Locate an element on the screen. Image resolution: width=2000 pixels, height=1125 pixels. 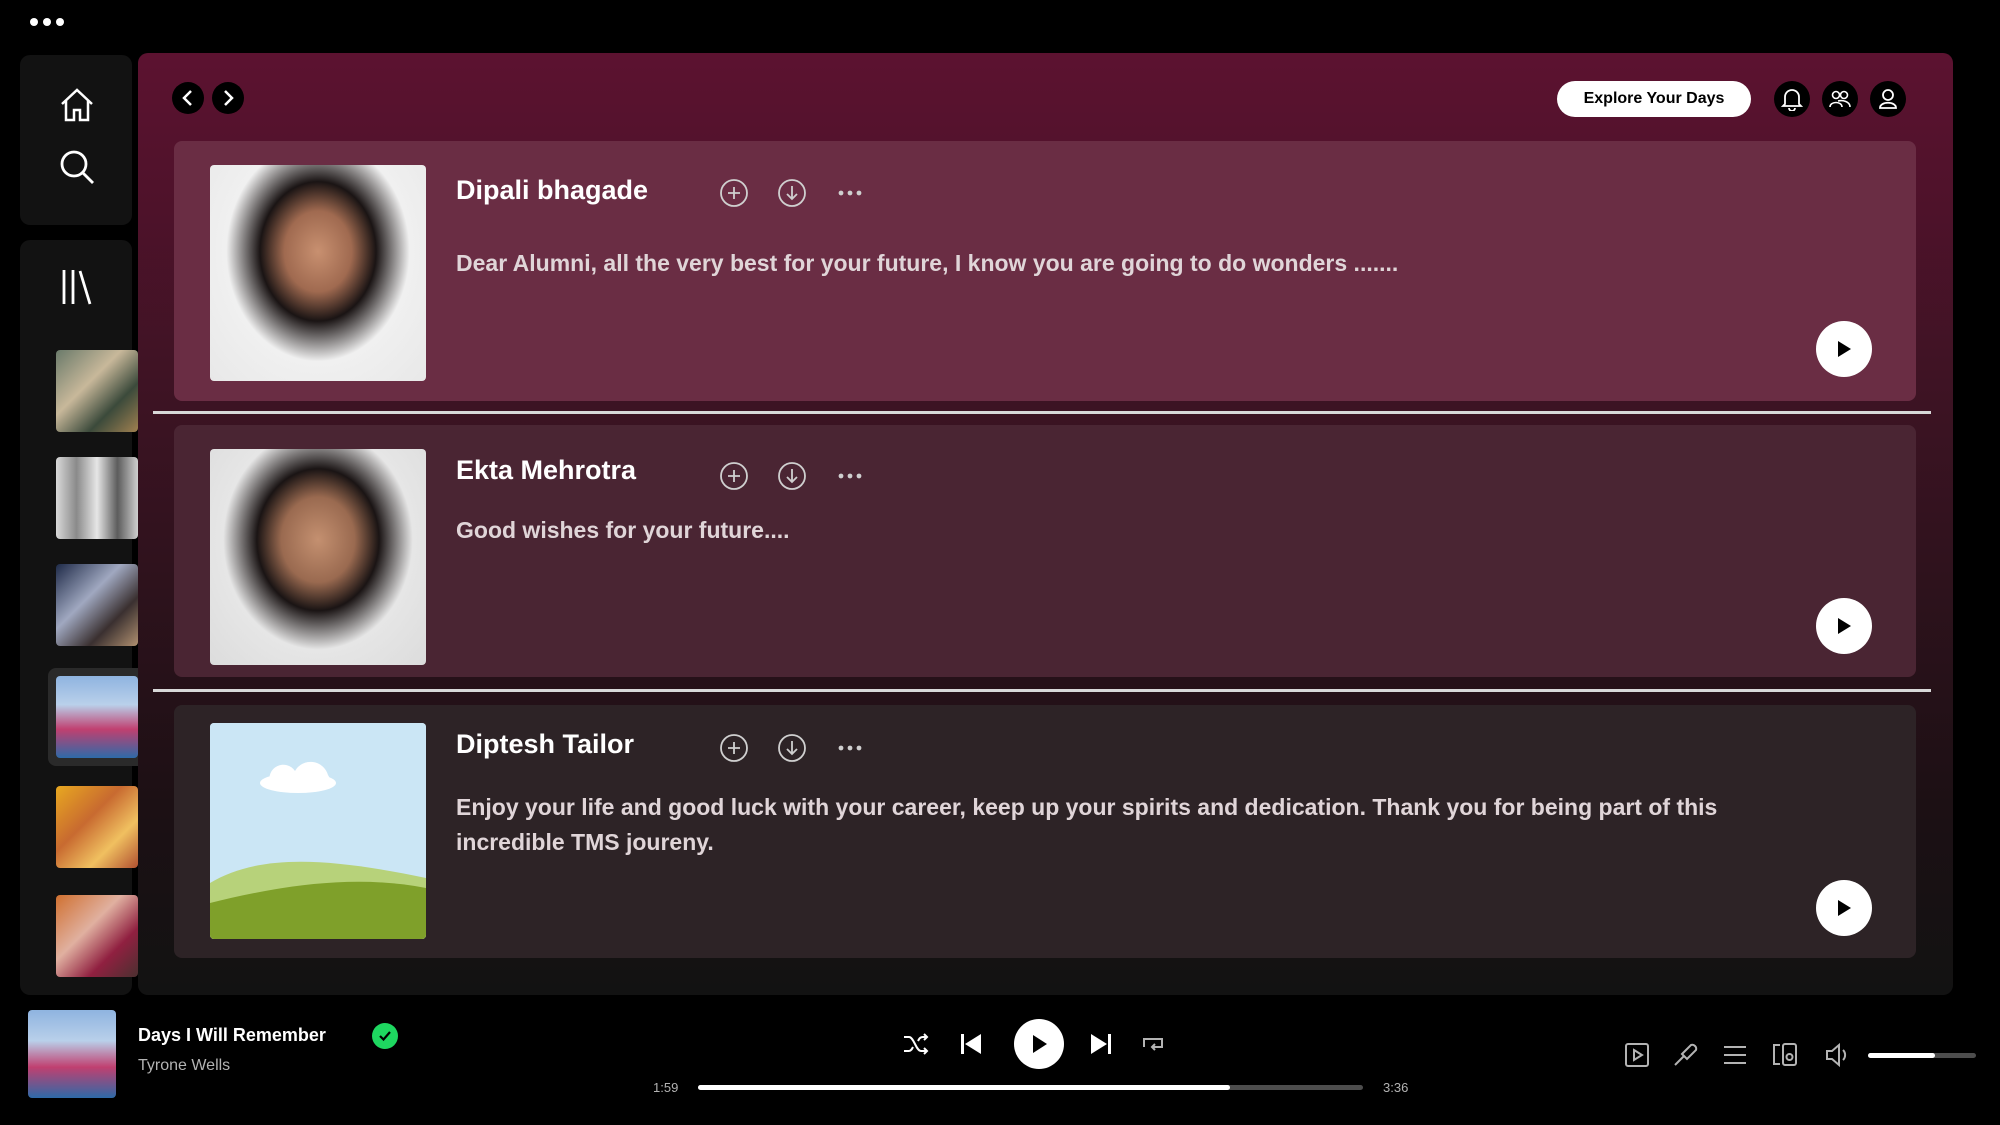
play-pause-button is located at coordinates (1039, 1044).